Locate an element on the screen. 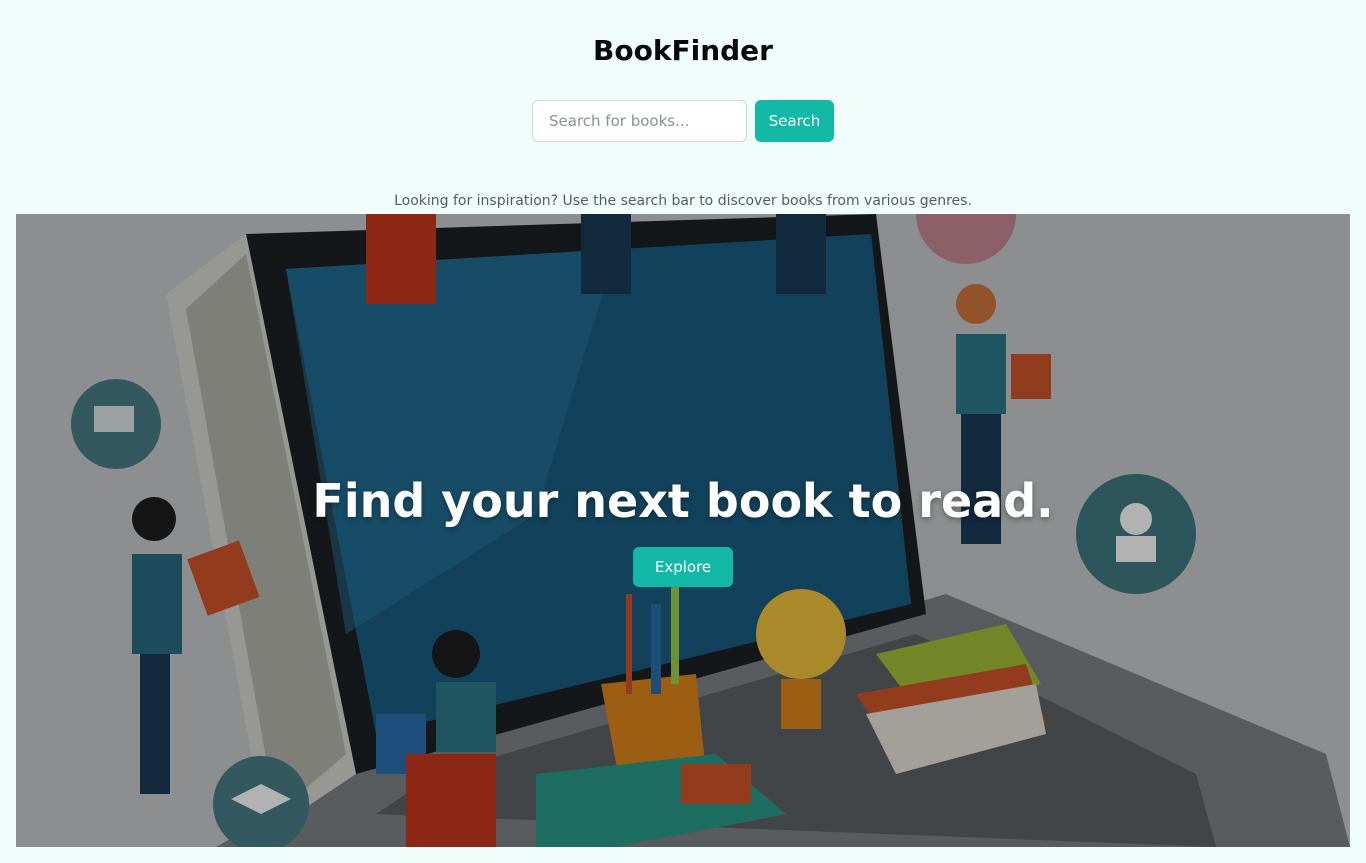 The width and height of the screenshot is (1366, 863). search-button: Search is located at coordinates (794, 121).